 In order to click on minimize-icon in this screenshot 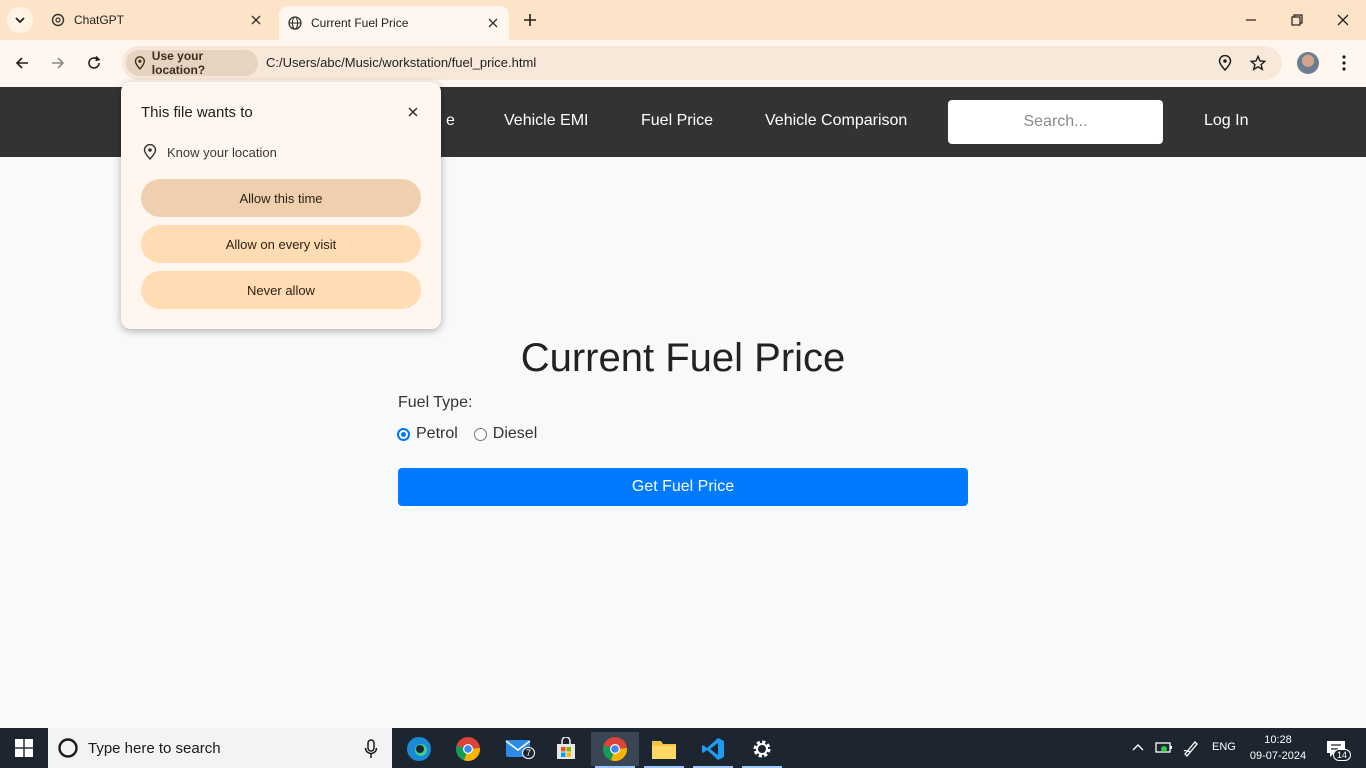, I will do `click(1251, 20)`.